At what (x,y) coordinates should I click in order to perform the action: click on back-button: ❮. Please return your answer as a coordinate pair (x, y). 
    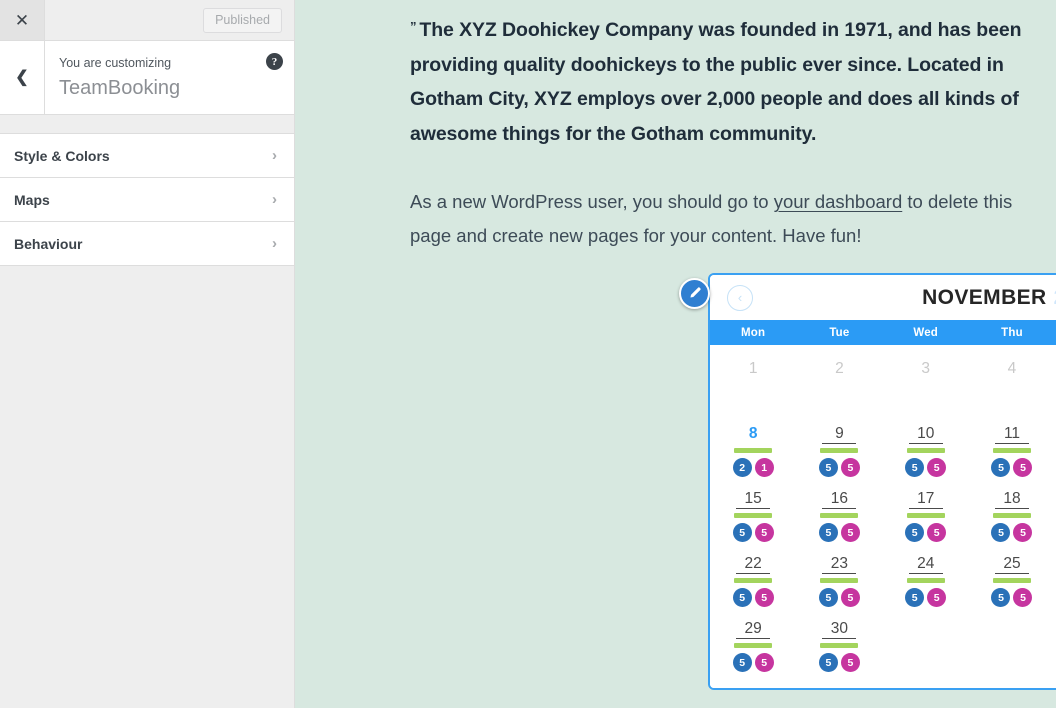
    Looking at the image, I should click on (22, 77).